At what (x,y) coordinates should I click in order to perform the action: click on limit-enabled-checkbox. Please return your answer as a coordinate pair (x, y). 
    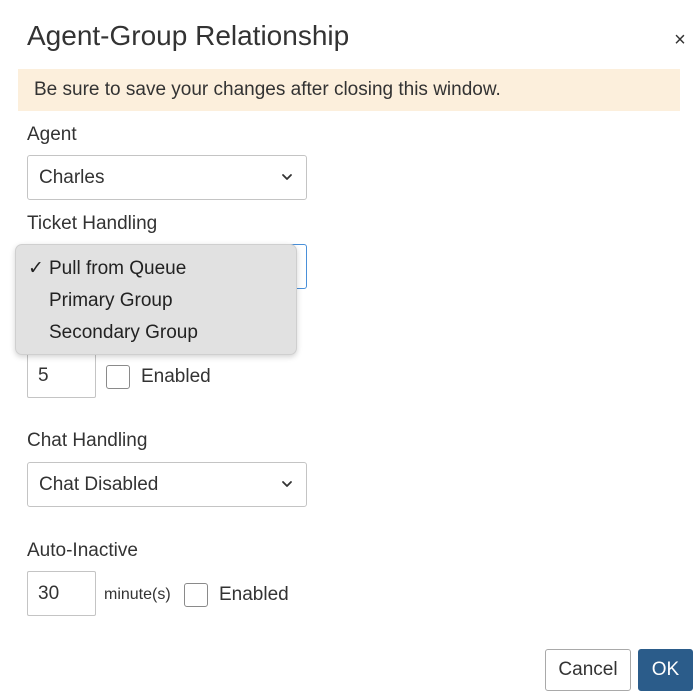
    Looking at the image, I should click on (118, 377).